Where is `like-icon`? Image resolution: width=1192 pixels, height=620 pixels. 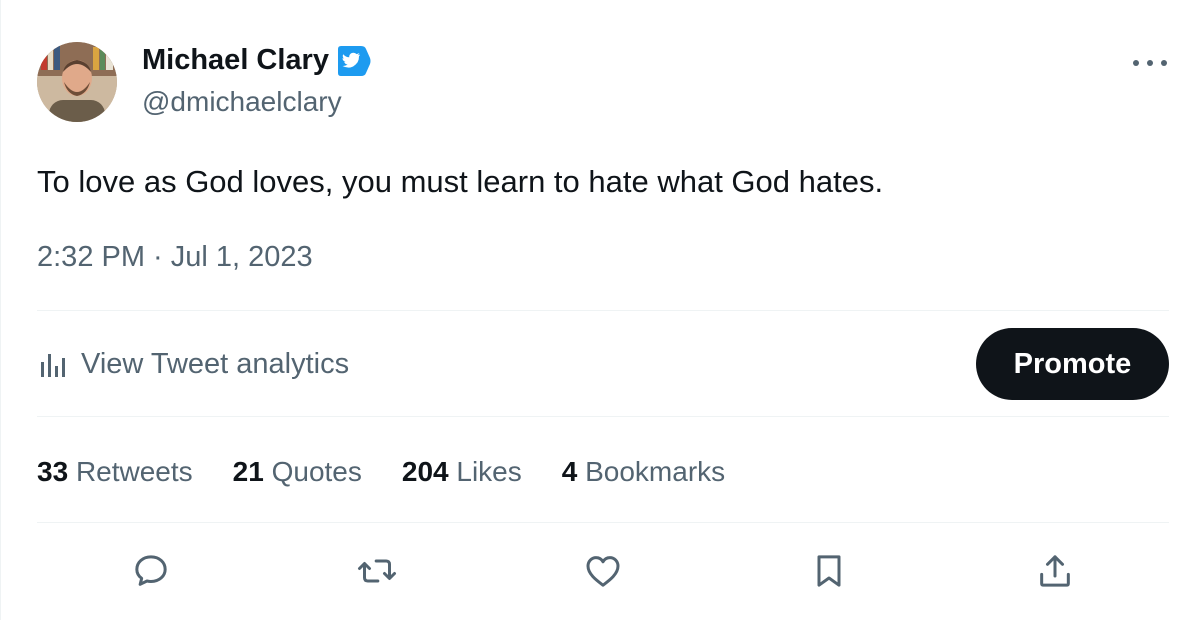
like-icon is located at coordinates (603, 571).